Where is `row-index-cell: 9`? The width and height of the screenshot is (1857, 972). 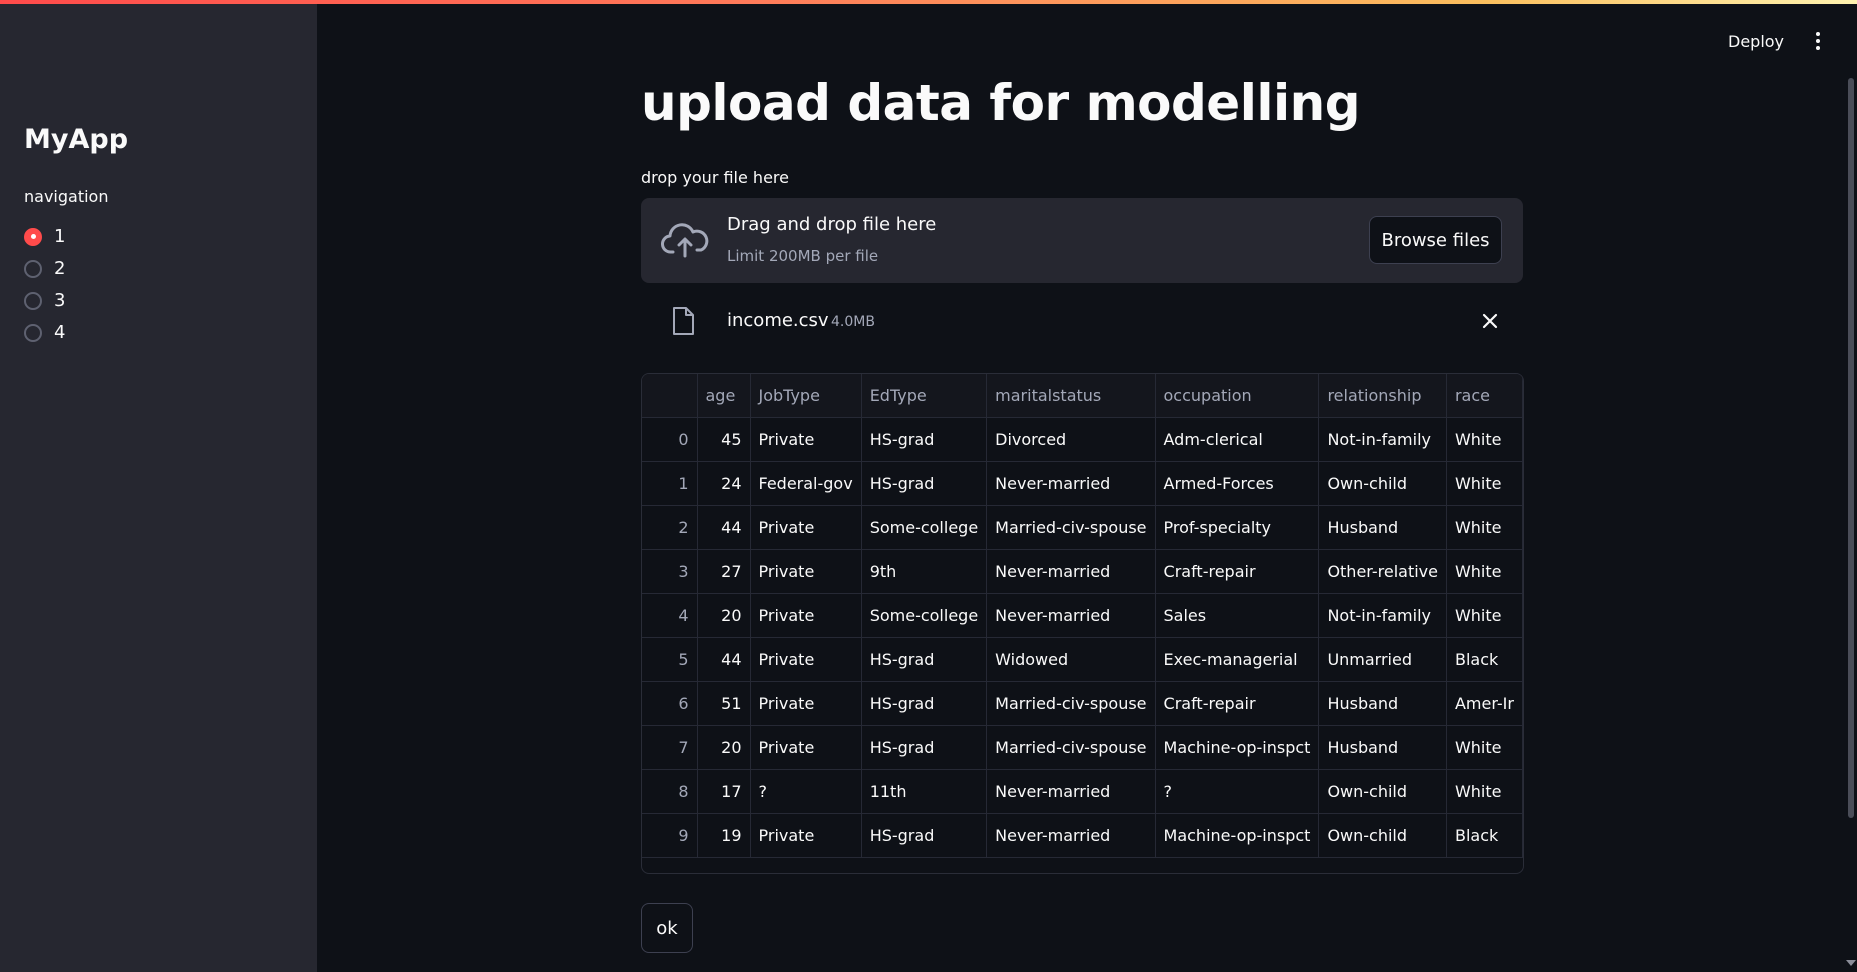
row-index-cell: 9 is located at coordinates (670, 835).